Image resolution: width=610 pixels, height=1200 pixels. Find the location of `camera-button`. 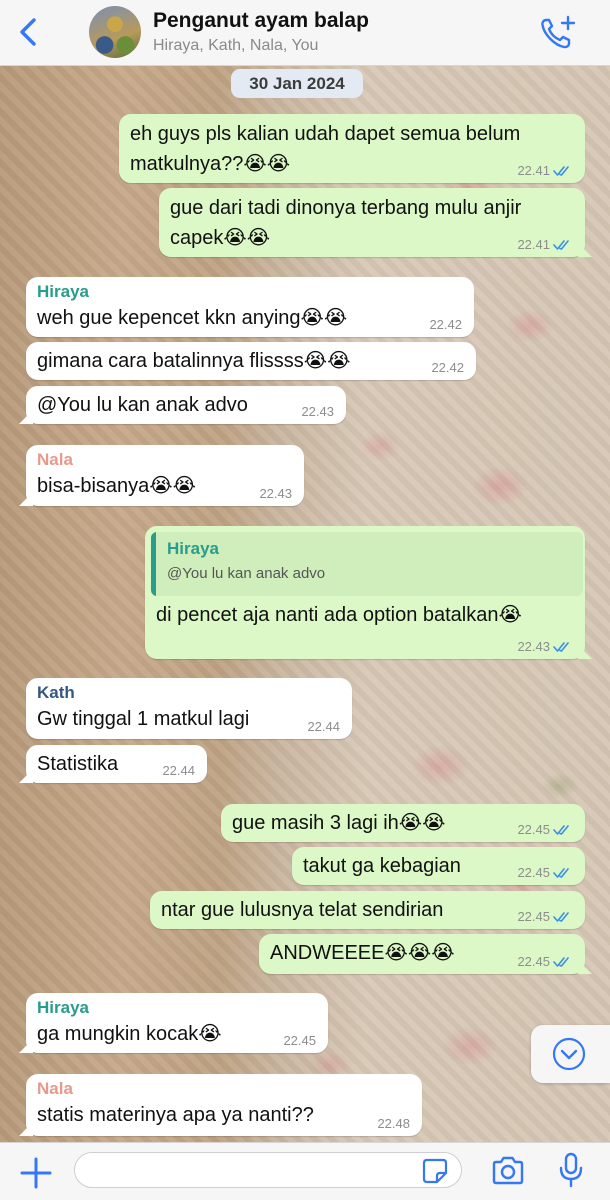

camera-button is located at coordinates (508, 1171).